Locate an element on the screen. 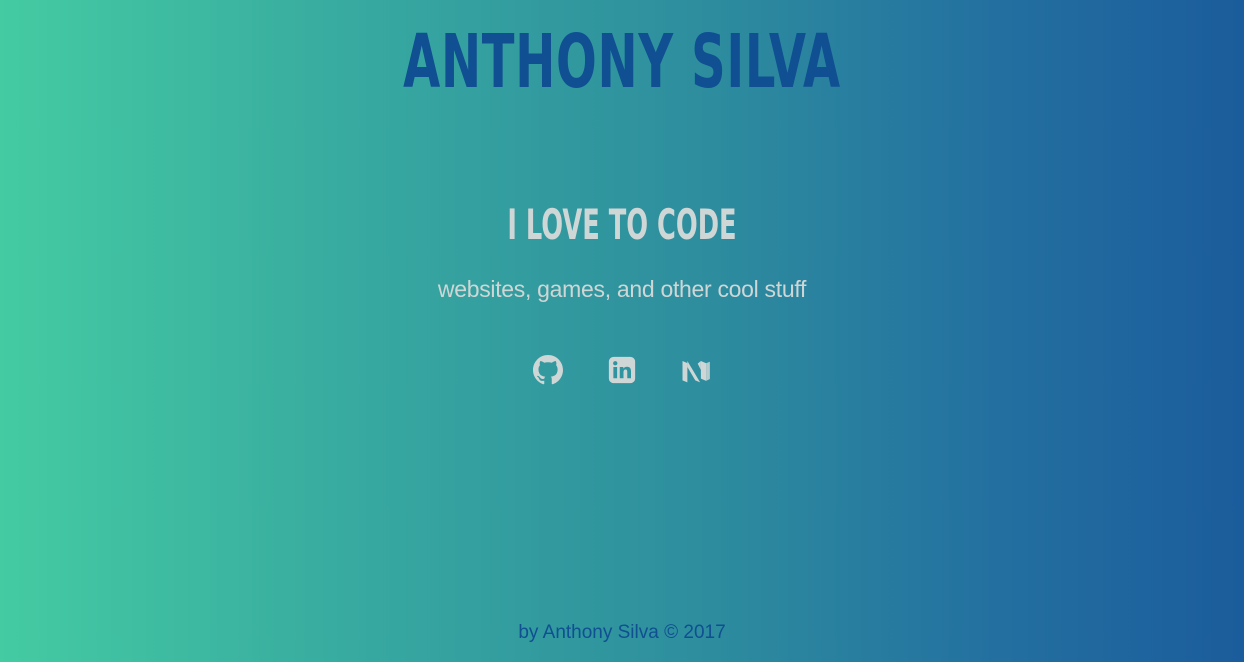 This screenshot has width=1244, height=662. hero-tagline: I LOVE TO CODE is located at coordinates (622, 224).